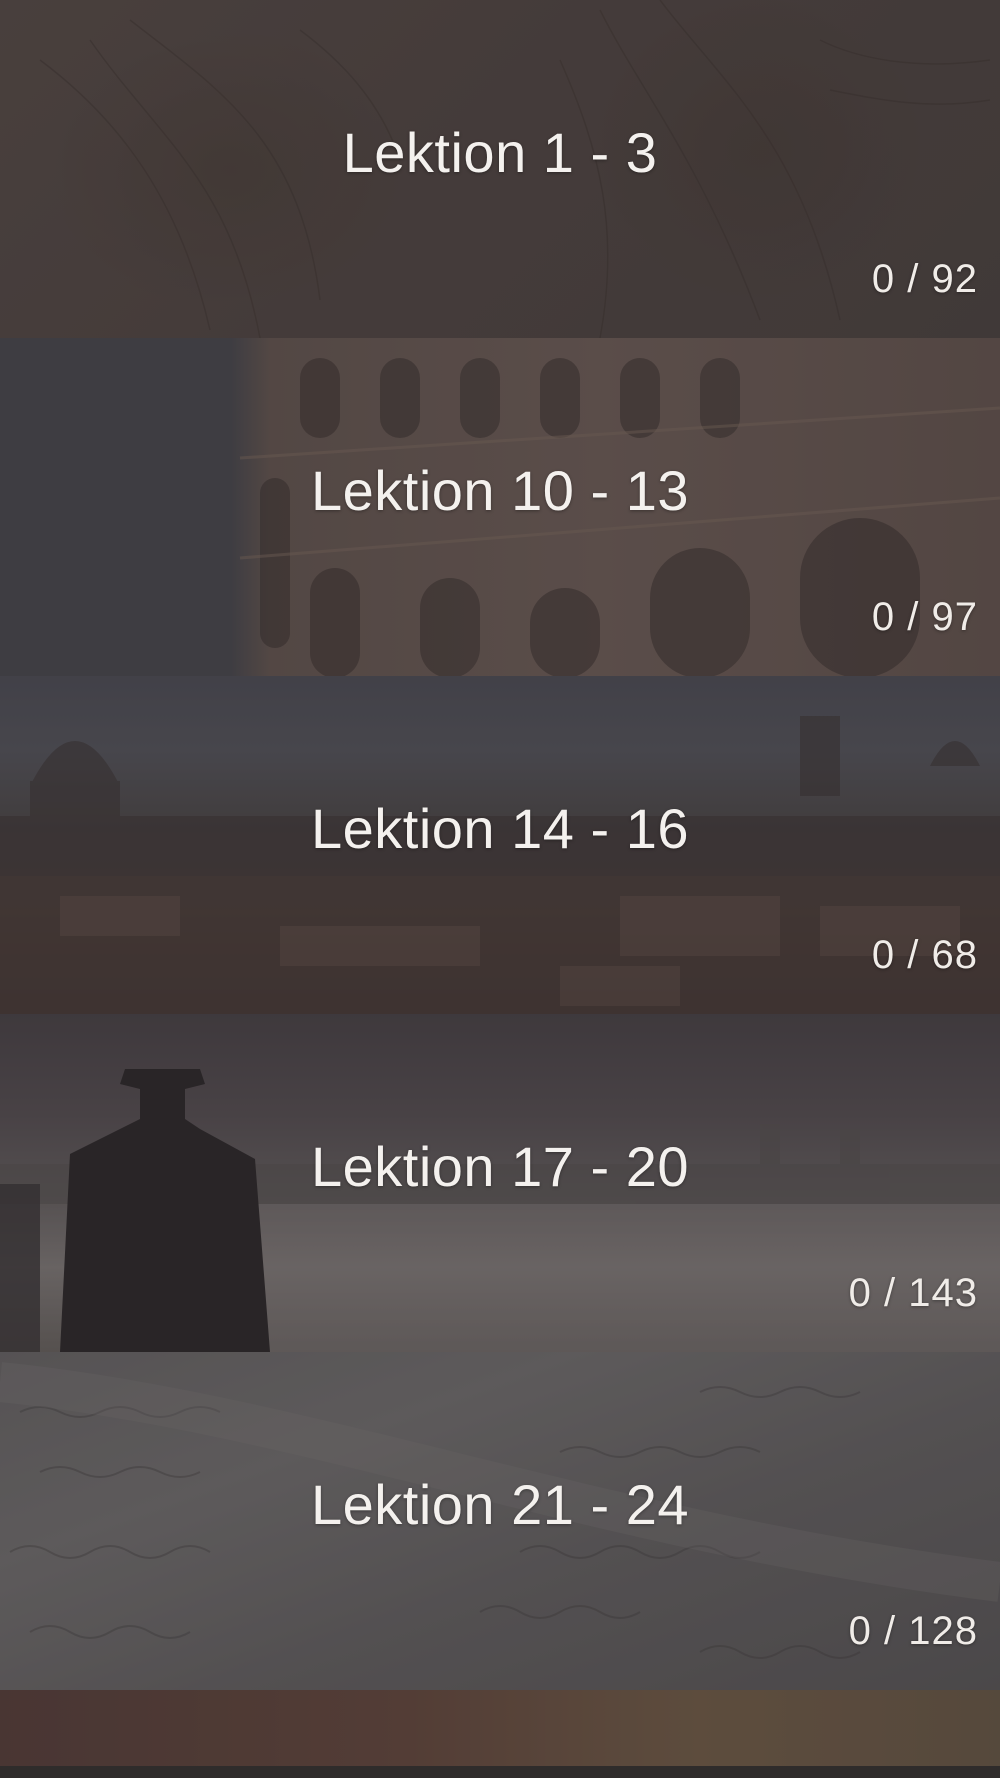 The height and width of the screenshot is (1778, 1000). I want to click on lesson-title: Lektion 17 - 20, so click(500, 1166).